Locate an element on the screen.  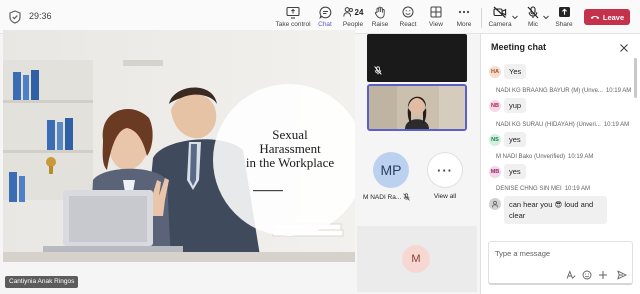
chat-message-author: M NADI Bako (Unverified) is located at coordinates (531, 157).